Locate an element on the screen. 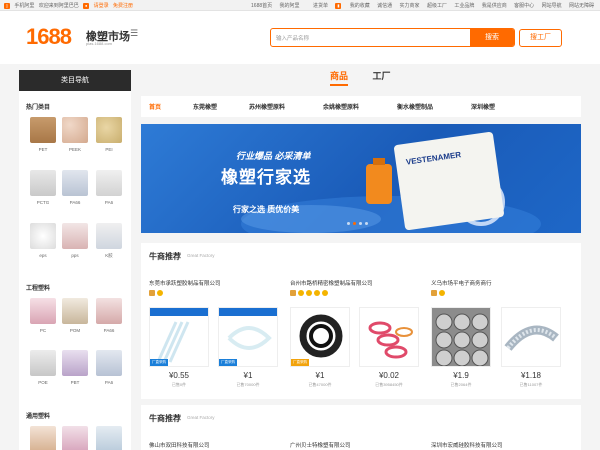 Image resolution: width=600 pixels, height=450 pixels. category-item: K胶 is located at coordinates (109, 241).